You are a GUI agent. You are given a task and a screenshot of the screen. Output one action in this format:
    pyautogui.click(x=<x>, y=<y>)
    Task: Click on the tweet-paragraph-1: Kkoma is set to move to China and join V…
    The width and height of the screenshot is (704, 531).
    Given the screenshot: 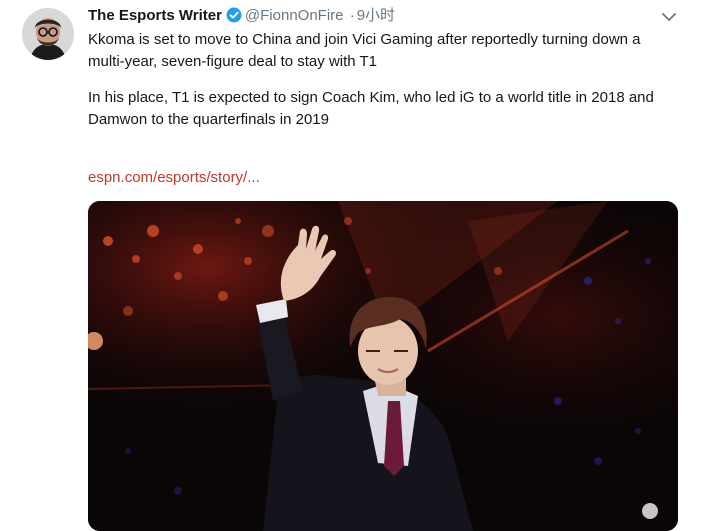 What is the action you would take?
    pyautogui.click(x=364, y=50)
    